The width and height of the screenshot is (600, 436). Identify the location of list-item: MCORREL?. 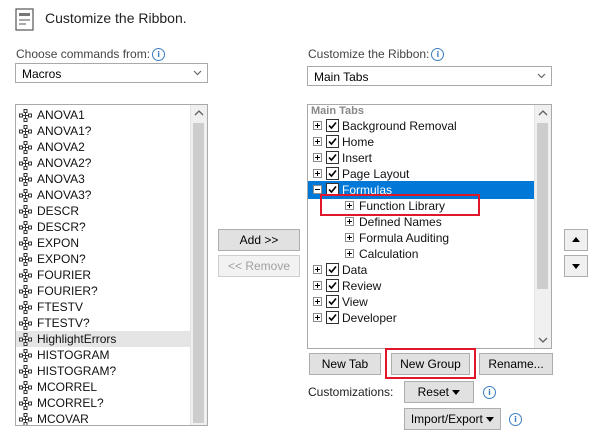
(106, 403).